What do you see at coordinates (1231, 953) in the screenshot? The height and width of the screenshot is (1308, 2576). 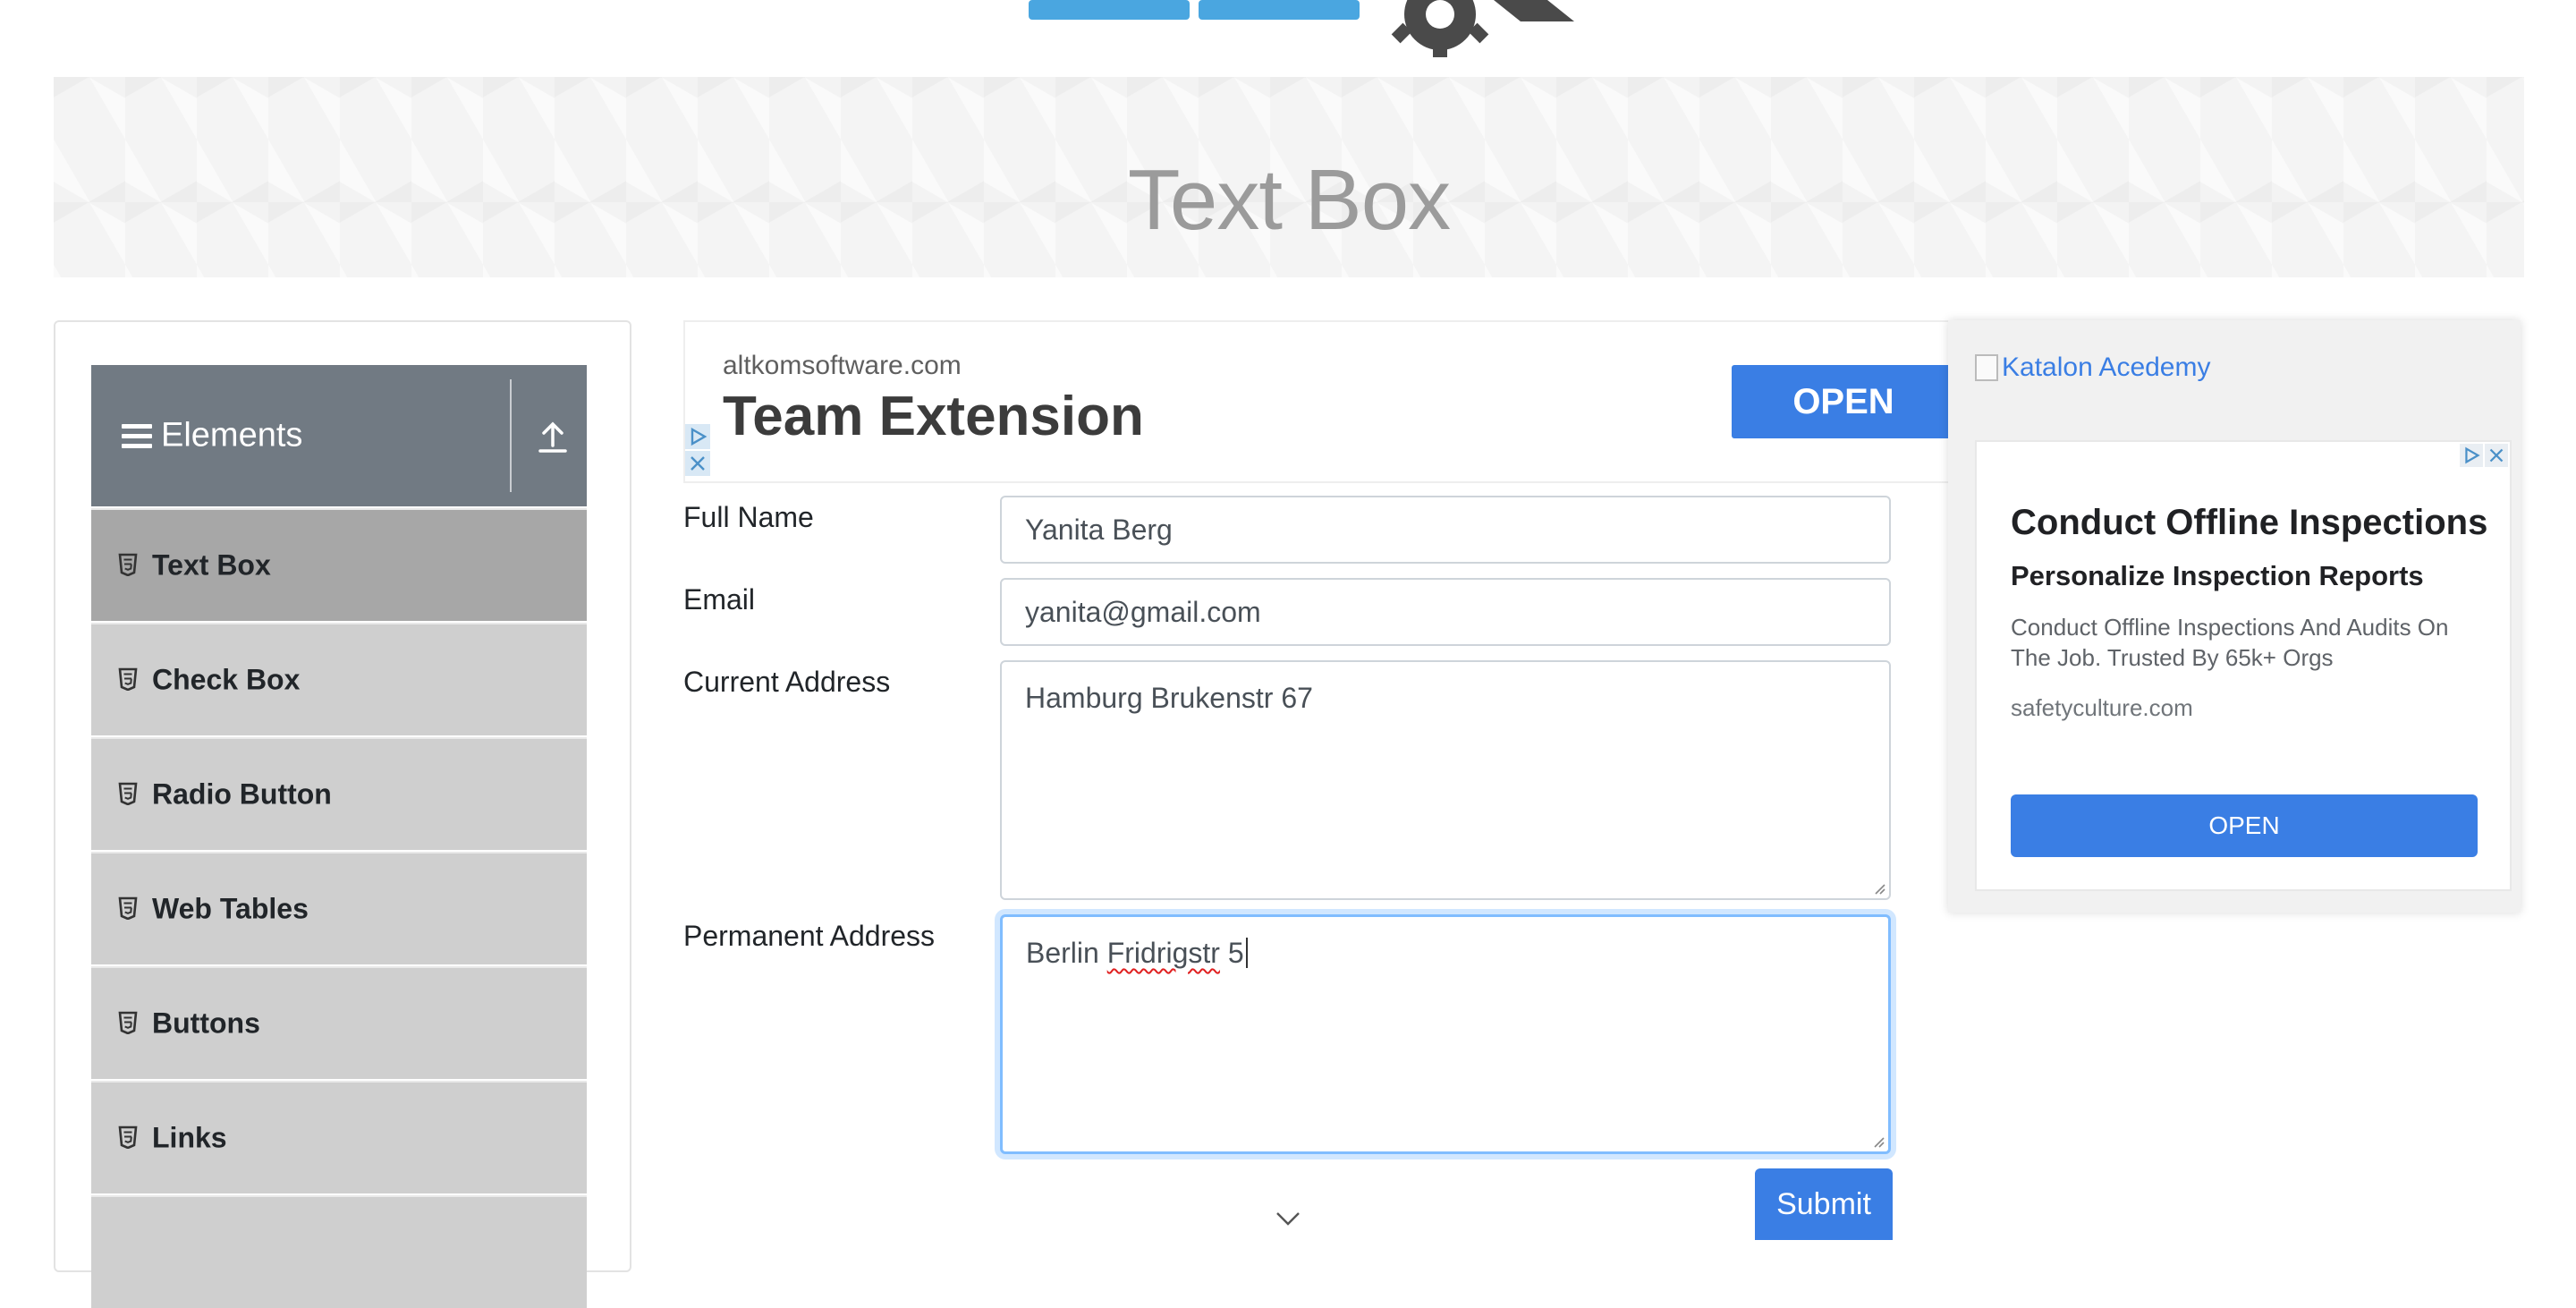 I see `permanent-address-value-end: 5` at bounding box center [1231, 953].